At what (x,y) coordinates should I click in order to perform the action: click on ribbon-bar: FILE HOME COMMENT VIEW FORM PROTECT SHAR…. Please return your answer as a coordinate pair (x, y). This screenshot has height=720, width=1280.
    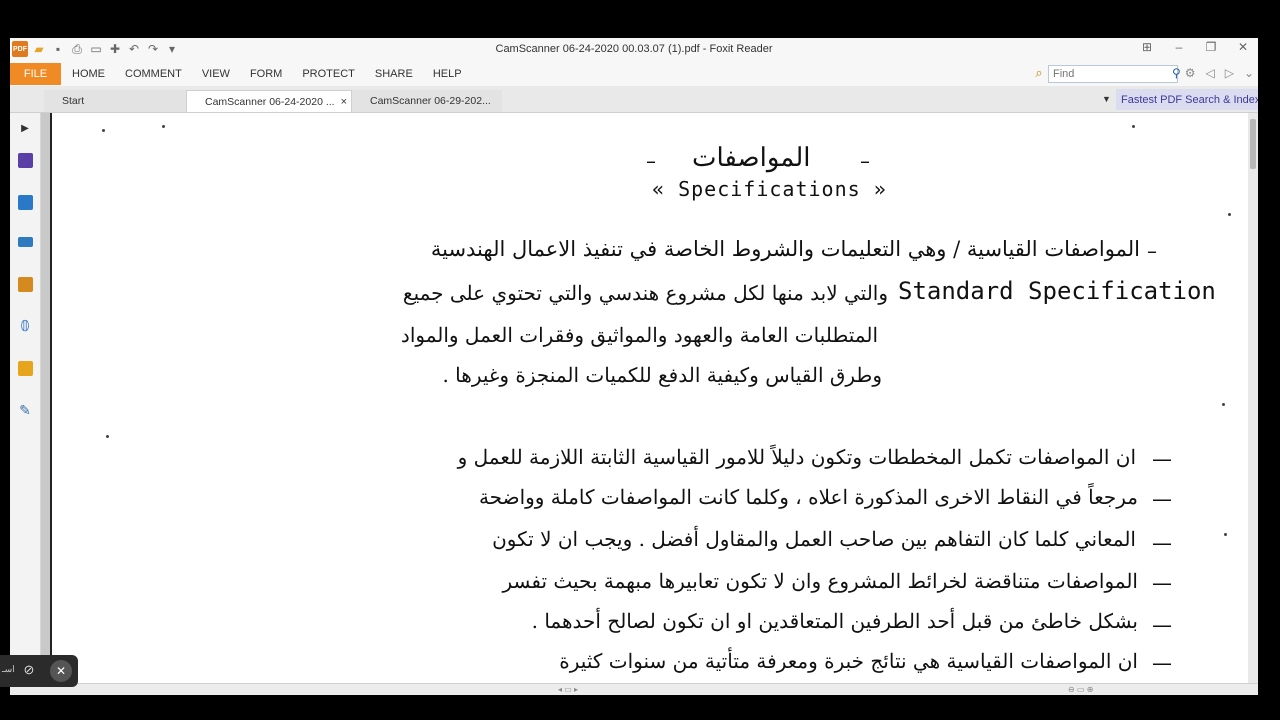
    Looking at the image, I should click on (634, 74).